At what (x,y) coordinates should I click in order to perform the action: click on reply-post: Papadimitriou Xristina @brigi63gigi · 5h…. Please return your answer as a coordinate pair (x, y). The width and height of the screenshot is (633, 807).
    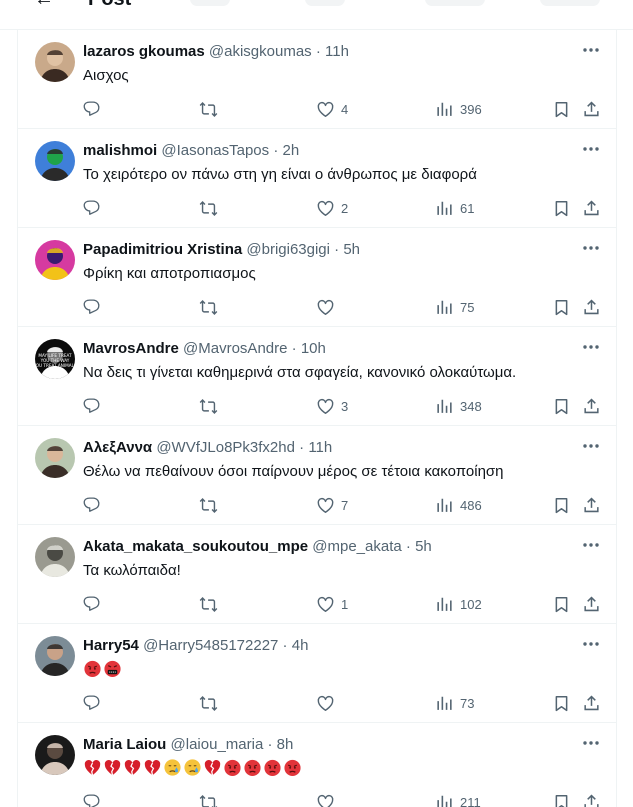
    Looking at the image, I should click on (317, 277).